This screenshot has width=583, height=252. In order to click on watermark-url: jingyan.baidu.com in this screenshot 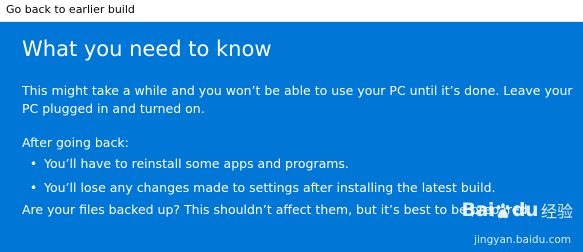, I will do `click(522, 240)`.